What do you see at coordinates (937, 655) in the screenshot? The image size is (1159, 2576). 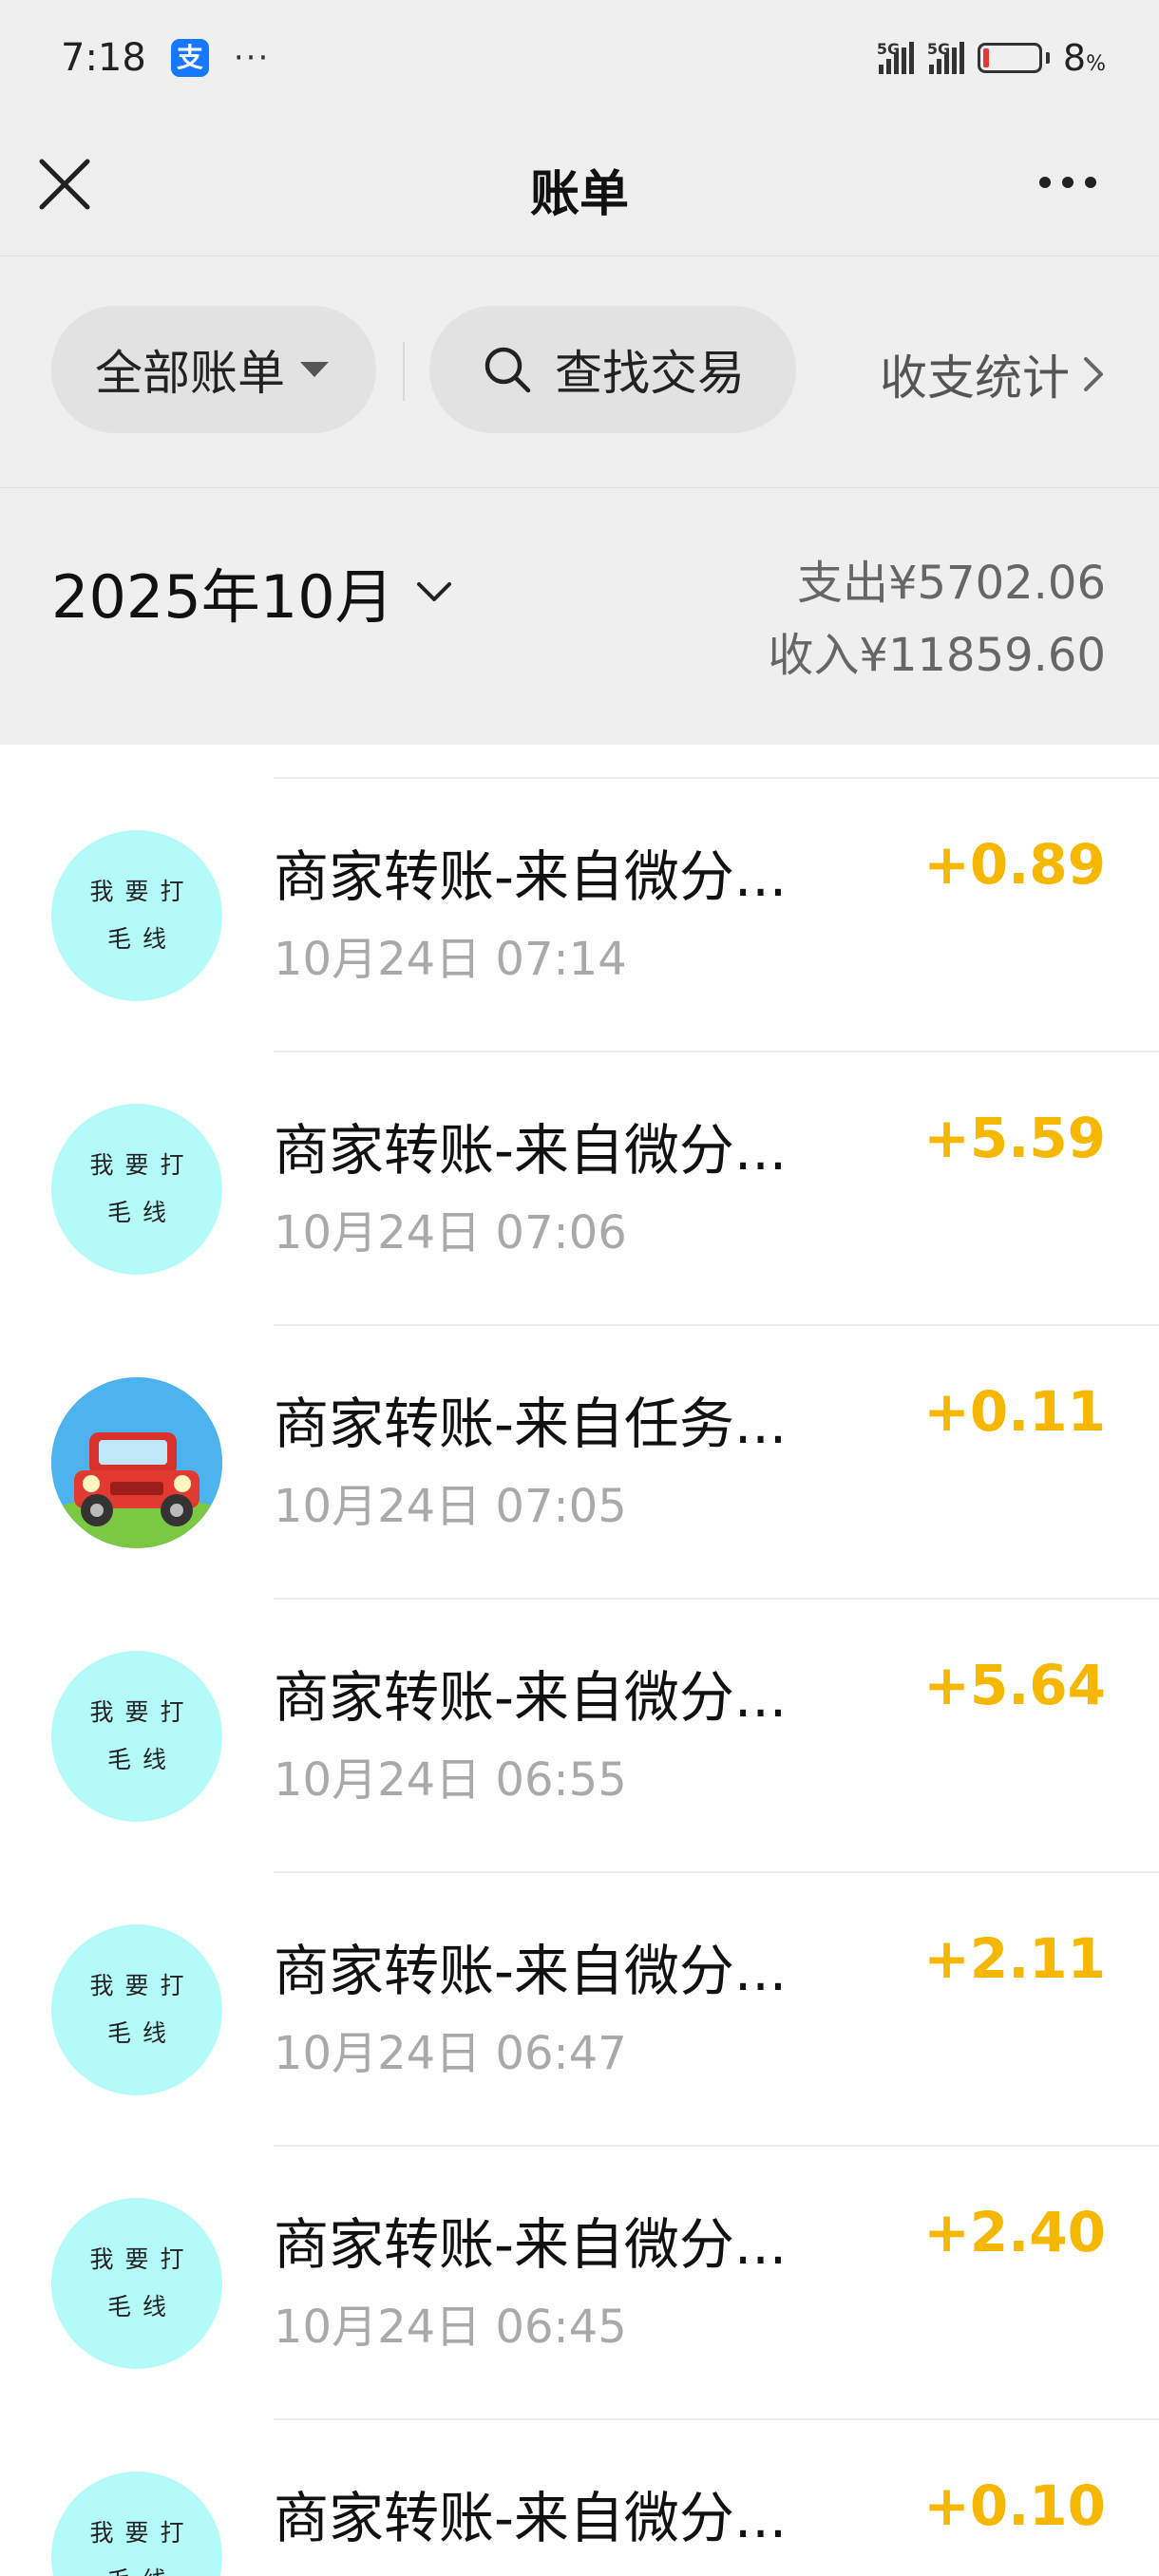 I see `income-total: 收入¥11859.60` at bounding box center [937, 655].